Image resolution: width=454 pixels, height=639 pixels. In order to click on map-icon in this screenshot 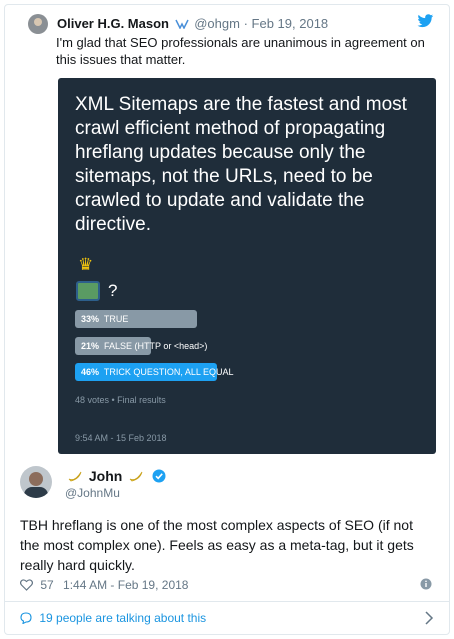, I will do `click(88, 291)`.